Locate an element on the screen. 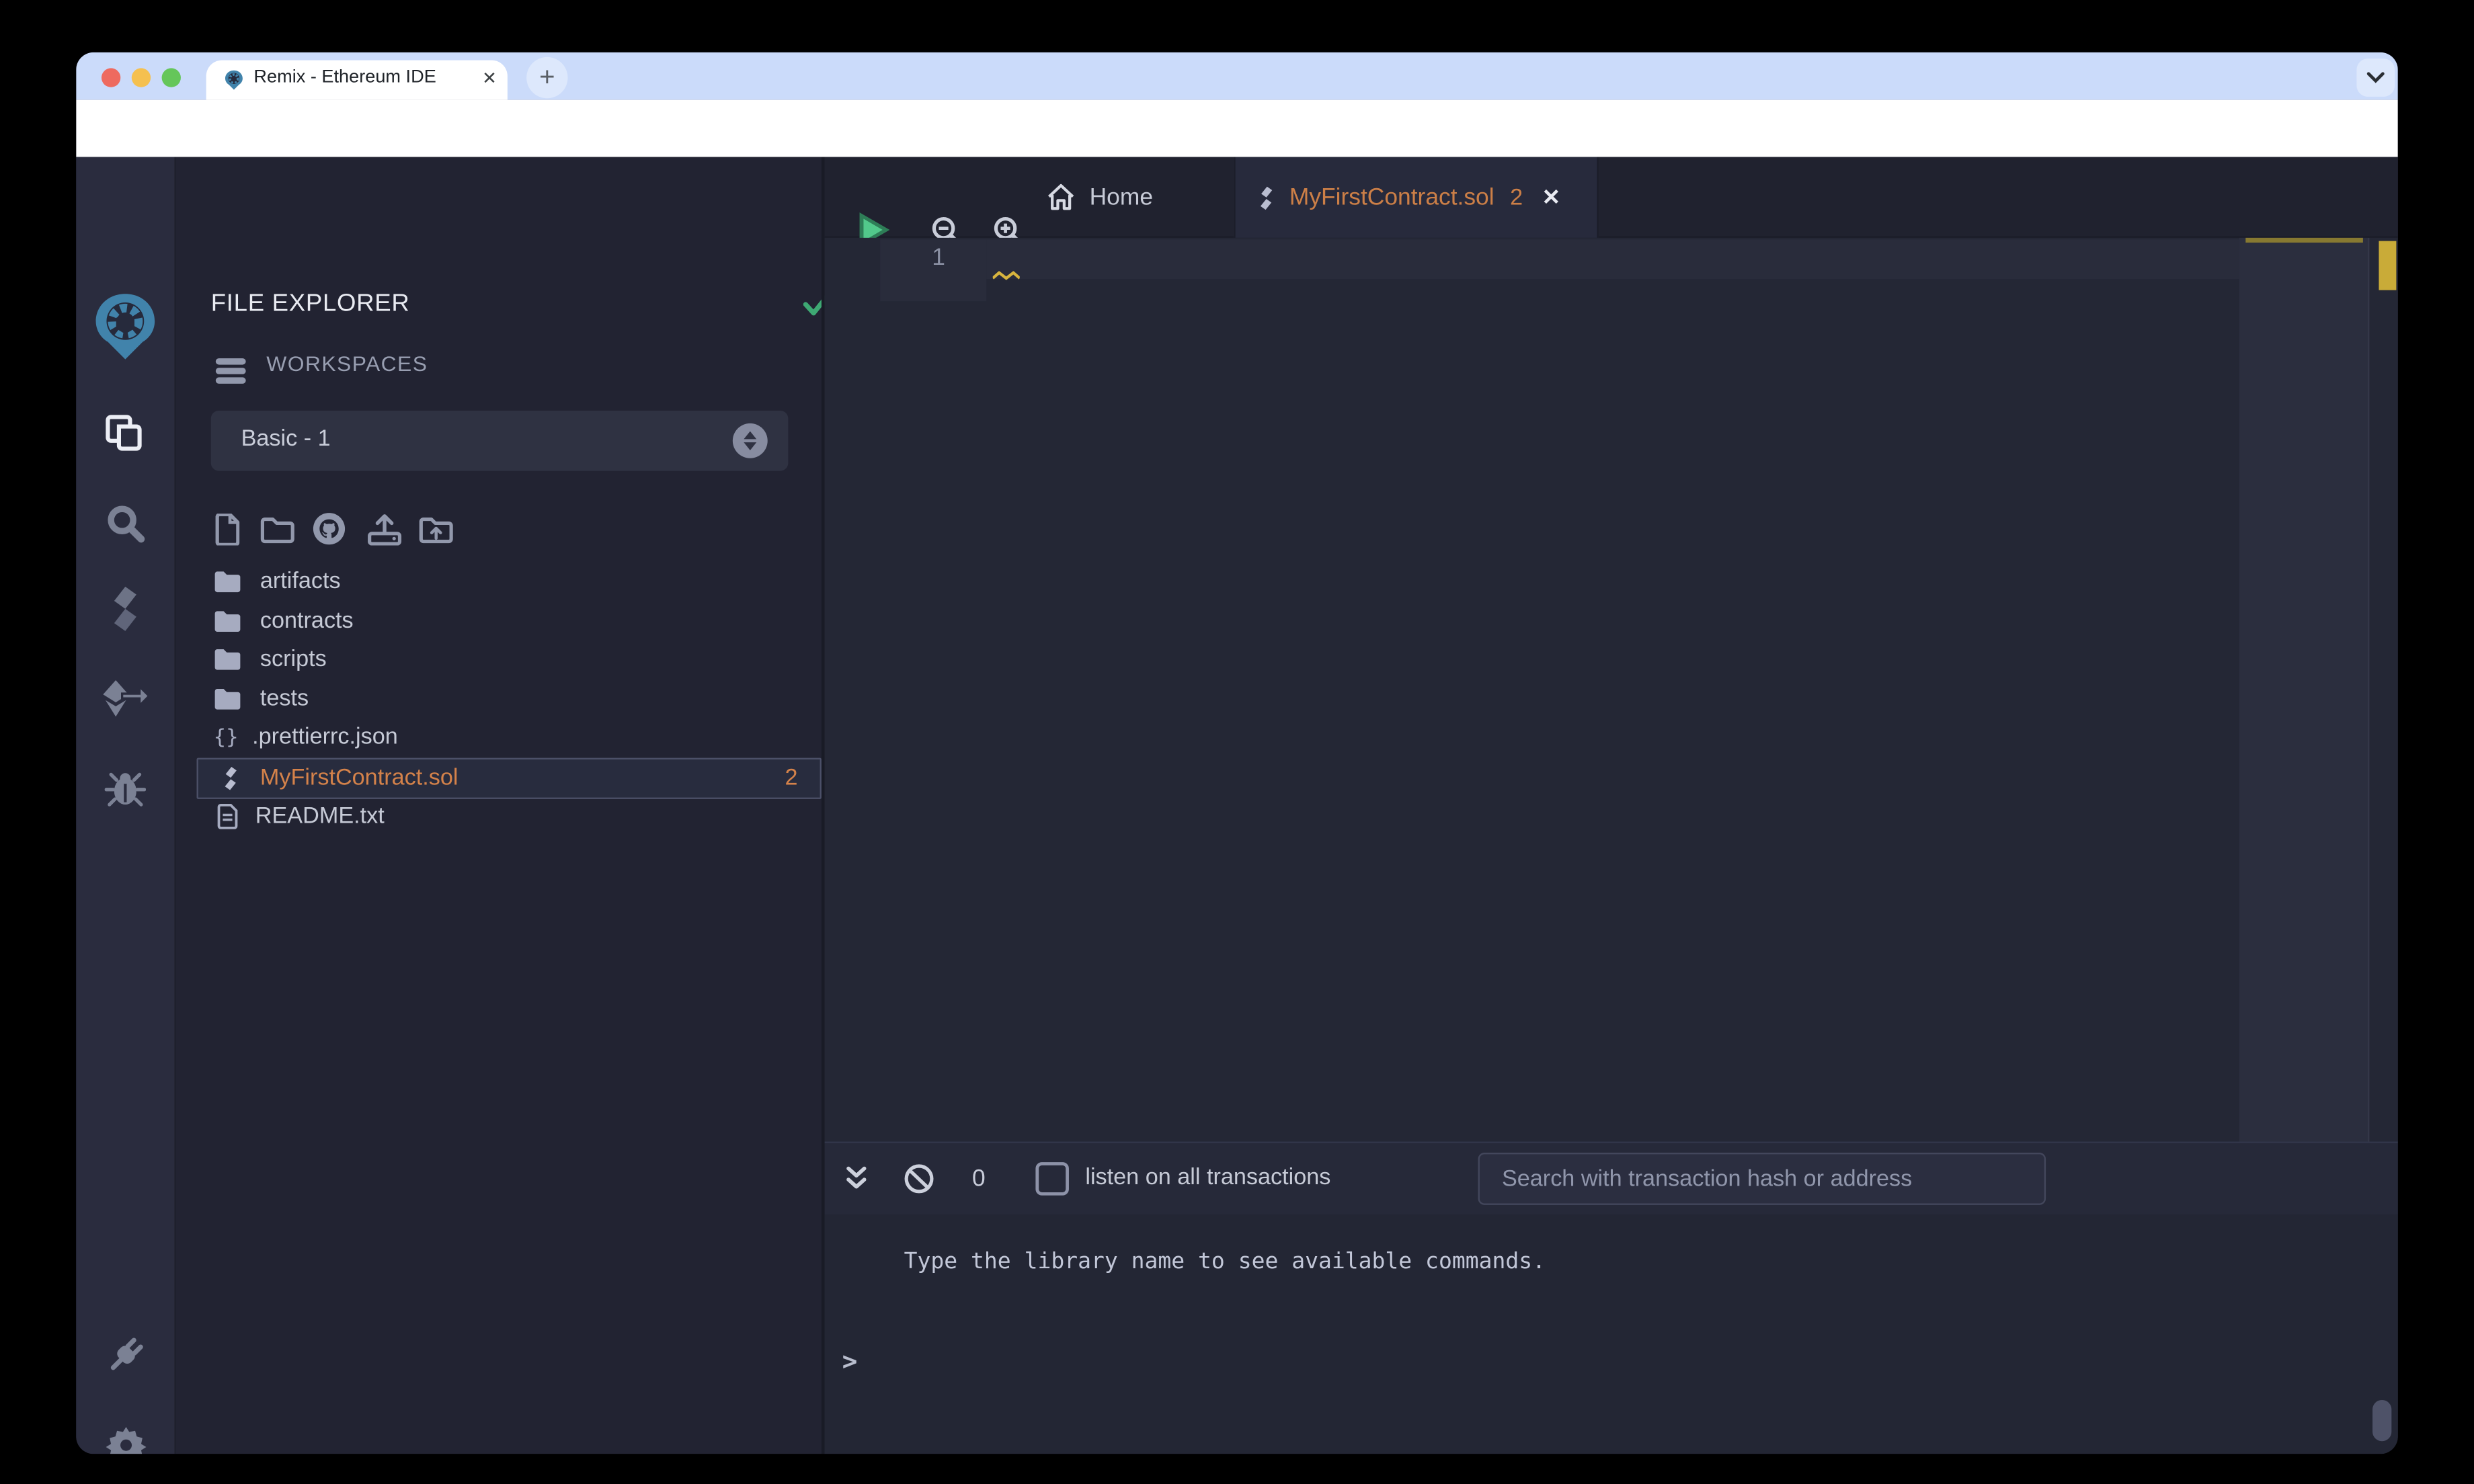 This screenshot has height=1484, width=2474. tree-row-prettierrc: {} .prettierrc.json is located at coordinates (519, 737).